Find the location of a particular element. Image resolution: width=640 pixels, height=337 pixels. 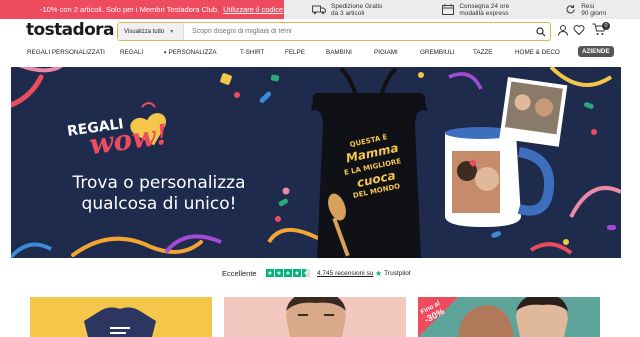

nav-item-grembiuli: GREMBIULI is located at coordinates (437, 52).